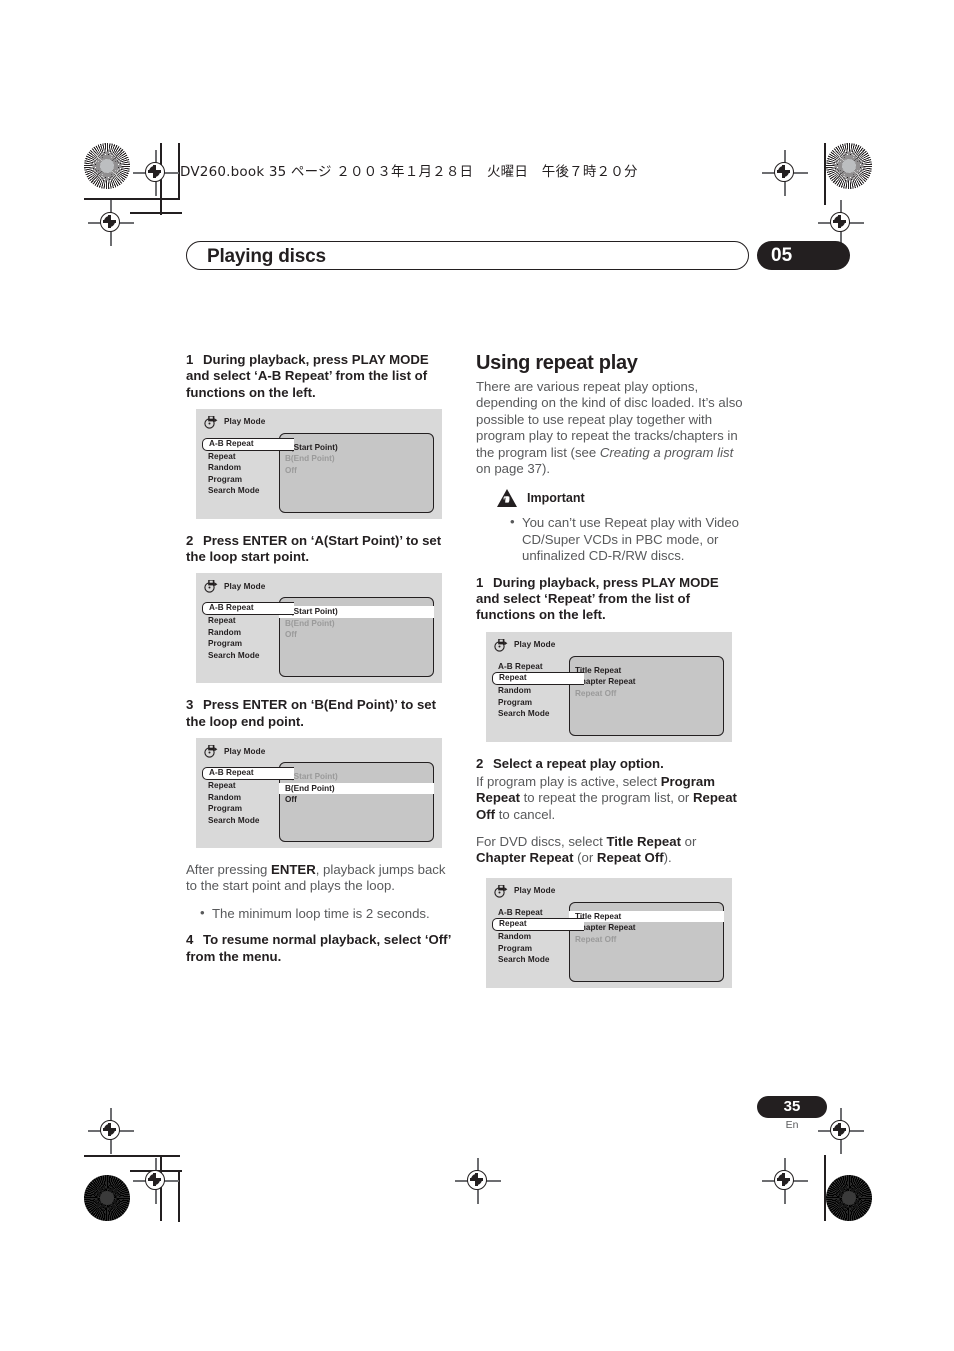 The width and height of the screenshot is (954, 1351). Describe the element at coordinates (541, 842) in the screenshot. I see `dvd-text-1: For DVD discs, select` at that location.